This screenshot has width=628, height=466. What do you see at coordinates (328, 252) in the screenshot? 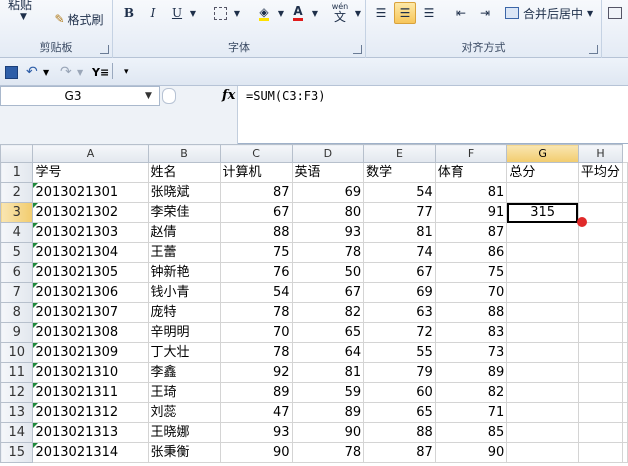
I see `cell-d5: 78` at bounding box center [328, 252].